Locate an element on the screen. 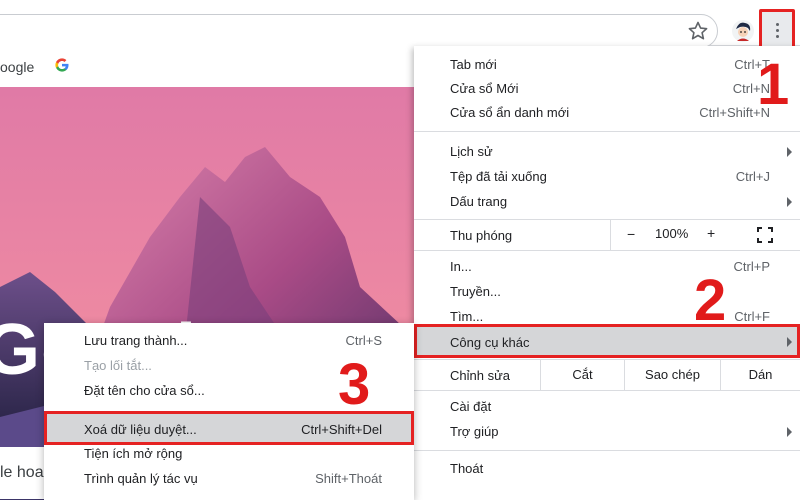  profile-avatar is located at coordinates (743, 31).